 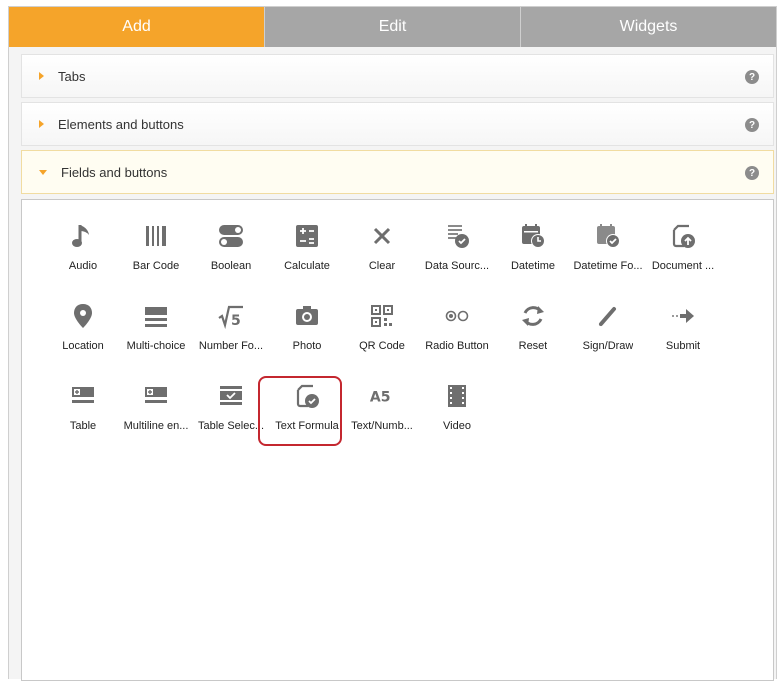 I want to click on field-datetime: Datetime, so click(x=533, y=252).